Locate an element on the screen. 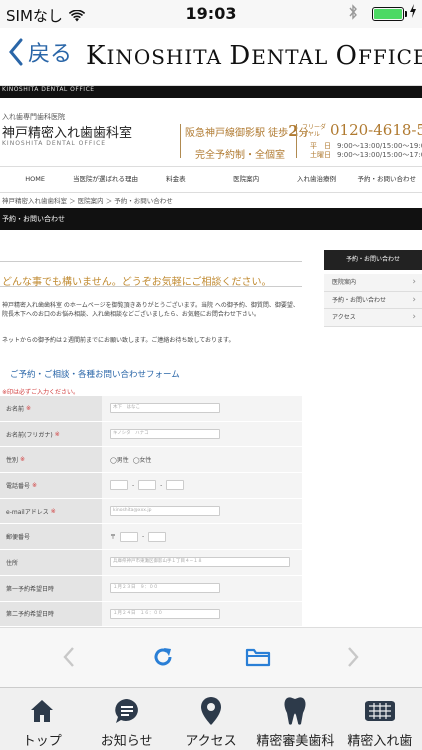 The width and height of the screenshot is (422, 750). app-header: 戻る KINOSHITA DENTAL OFFICE is located at coordinates (211, 57).